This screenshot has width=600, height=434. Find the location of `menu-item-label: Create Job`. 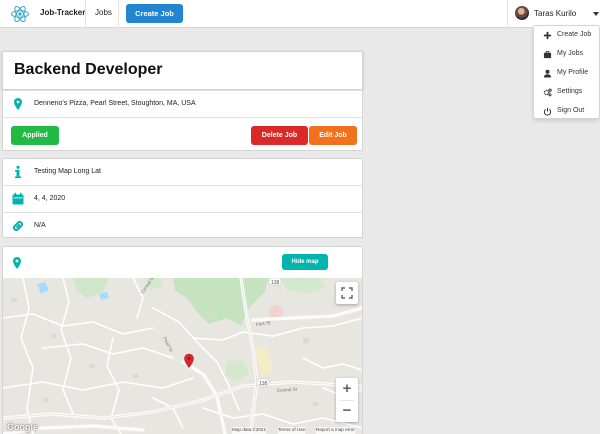

menu-item-label: Create Job is located at coordinates (574, 34).